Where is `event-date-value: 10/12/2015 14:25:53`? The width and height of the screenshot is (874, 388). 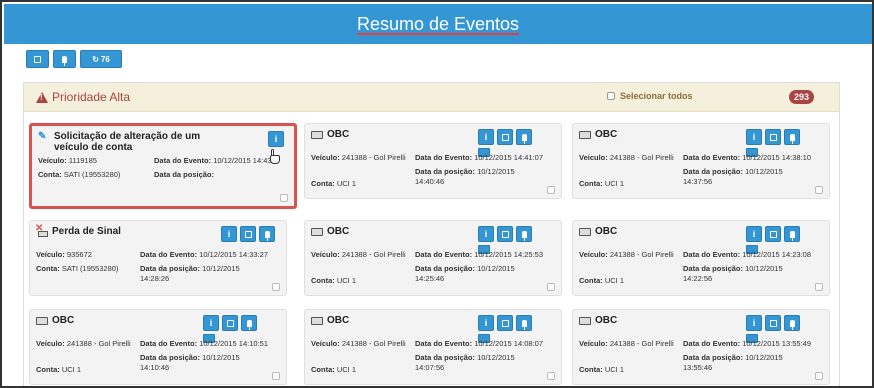 event-date-value: 10/12/2015 14:25:53 is located at coordinates (509, 254).